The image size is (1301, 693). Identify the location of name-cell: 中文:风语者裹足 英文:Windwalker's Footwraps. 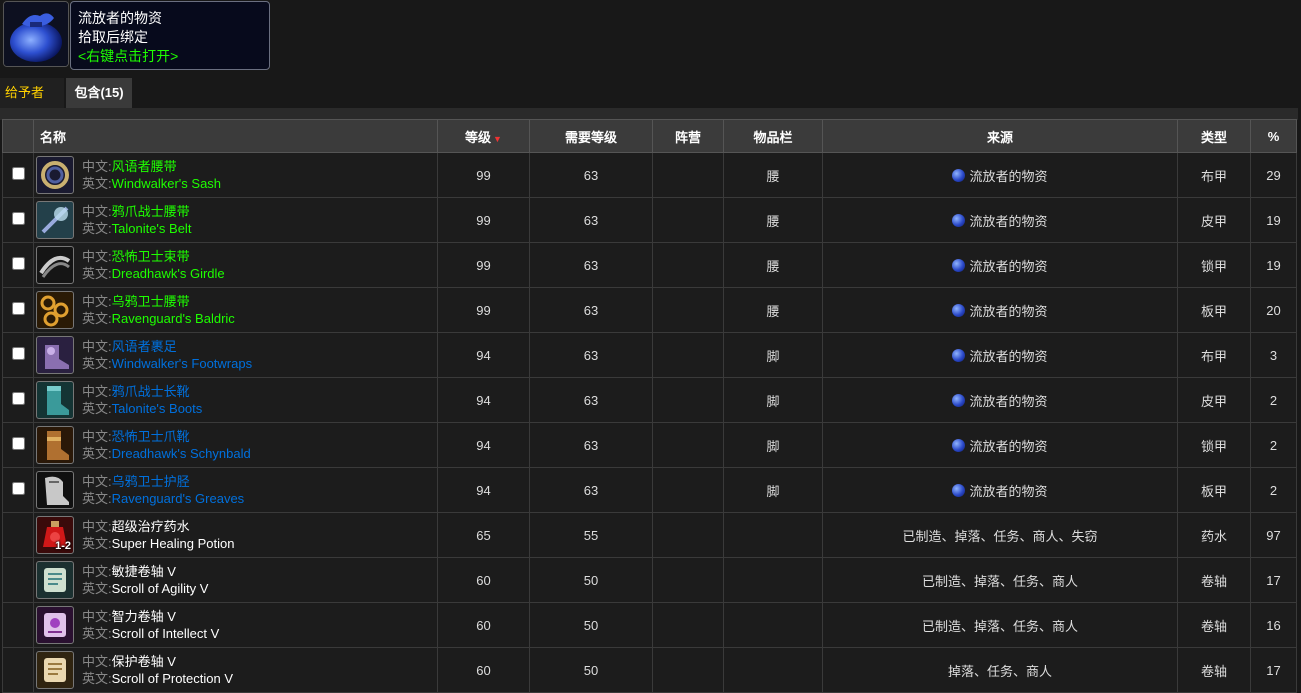
(235, 355).